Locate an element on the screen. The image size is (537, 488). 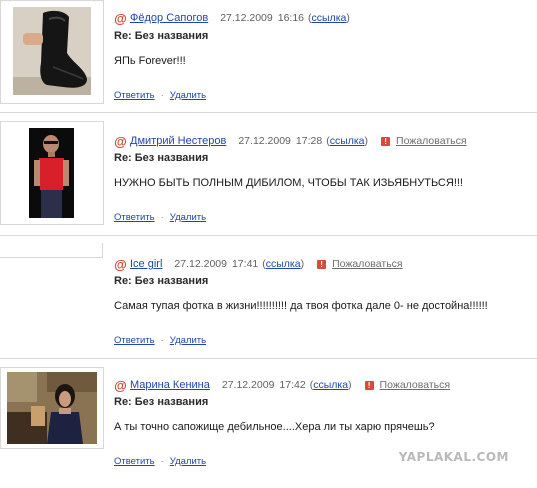
avatar-woman-photo is located at coordinates (52, 408).